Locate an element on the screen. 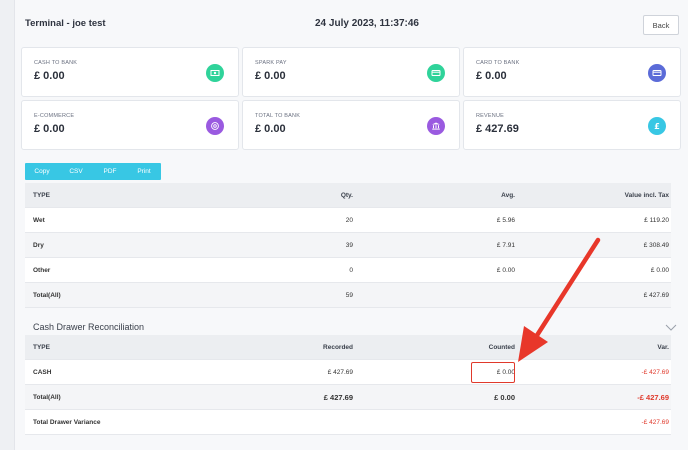  column-header-variance: Var. is located at coordinates (663, 347).